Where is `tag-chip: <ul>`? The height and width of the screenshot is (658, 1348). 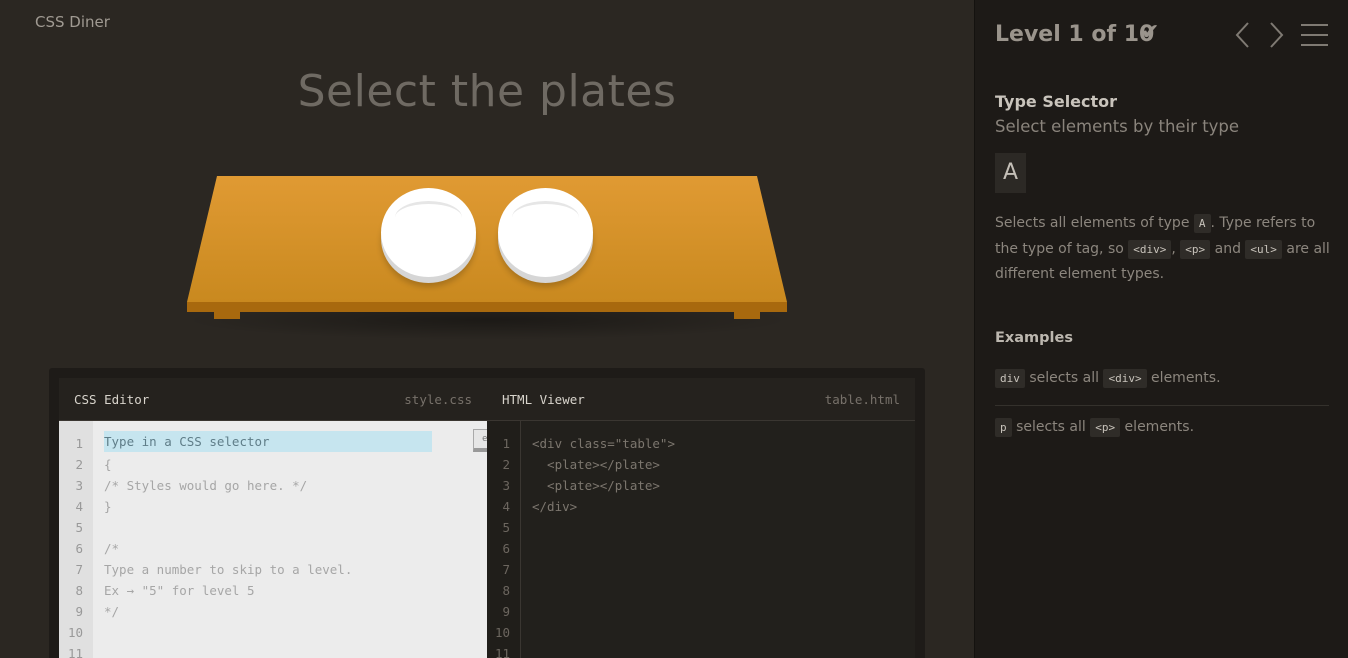
tag-chip: <ul> is located at coordinates (1263, 249).